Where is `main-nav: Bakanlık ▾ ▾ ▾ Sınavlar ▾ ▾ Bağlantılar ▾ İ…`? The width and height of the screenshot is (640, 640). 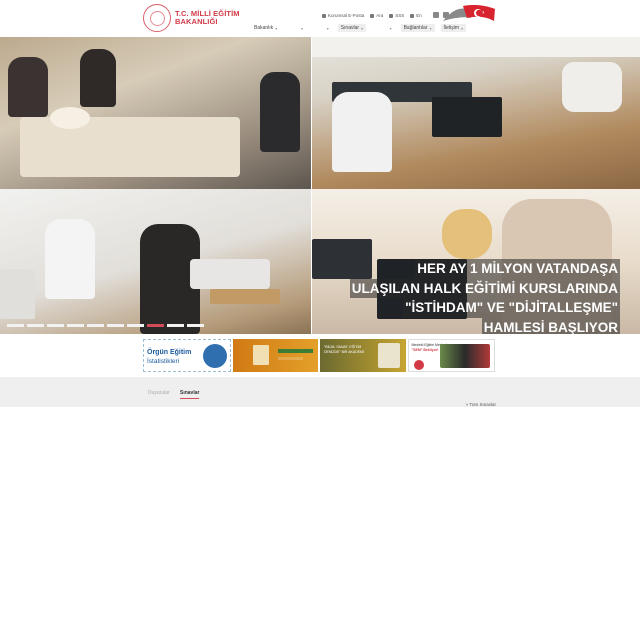 main-nav: Bakanlık ▾ ▾ ▾ Sınavlar ▾ ▾ Bağlantılar ▾ İ… is located at coordinates (359, 28).